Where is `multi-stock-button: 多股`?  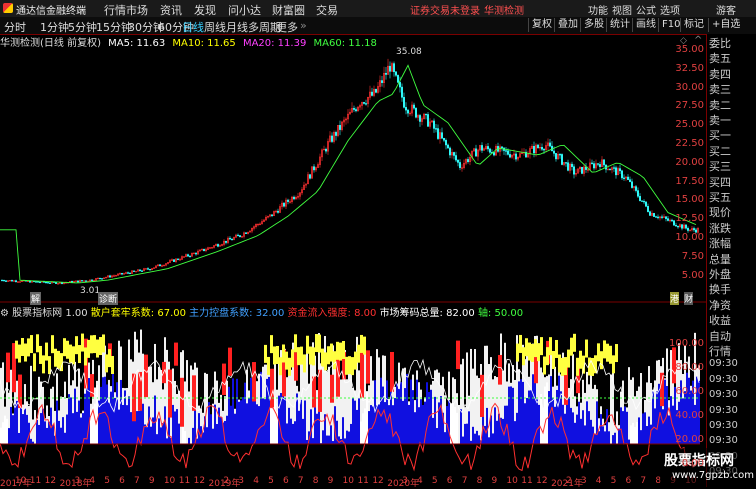
multi-stock-button: 多股 is located at coordinates (593, 25).